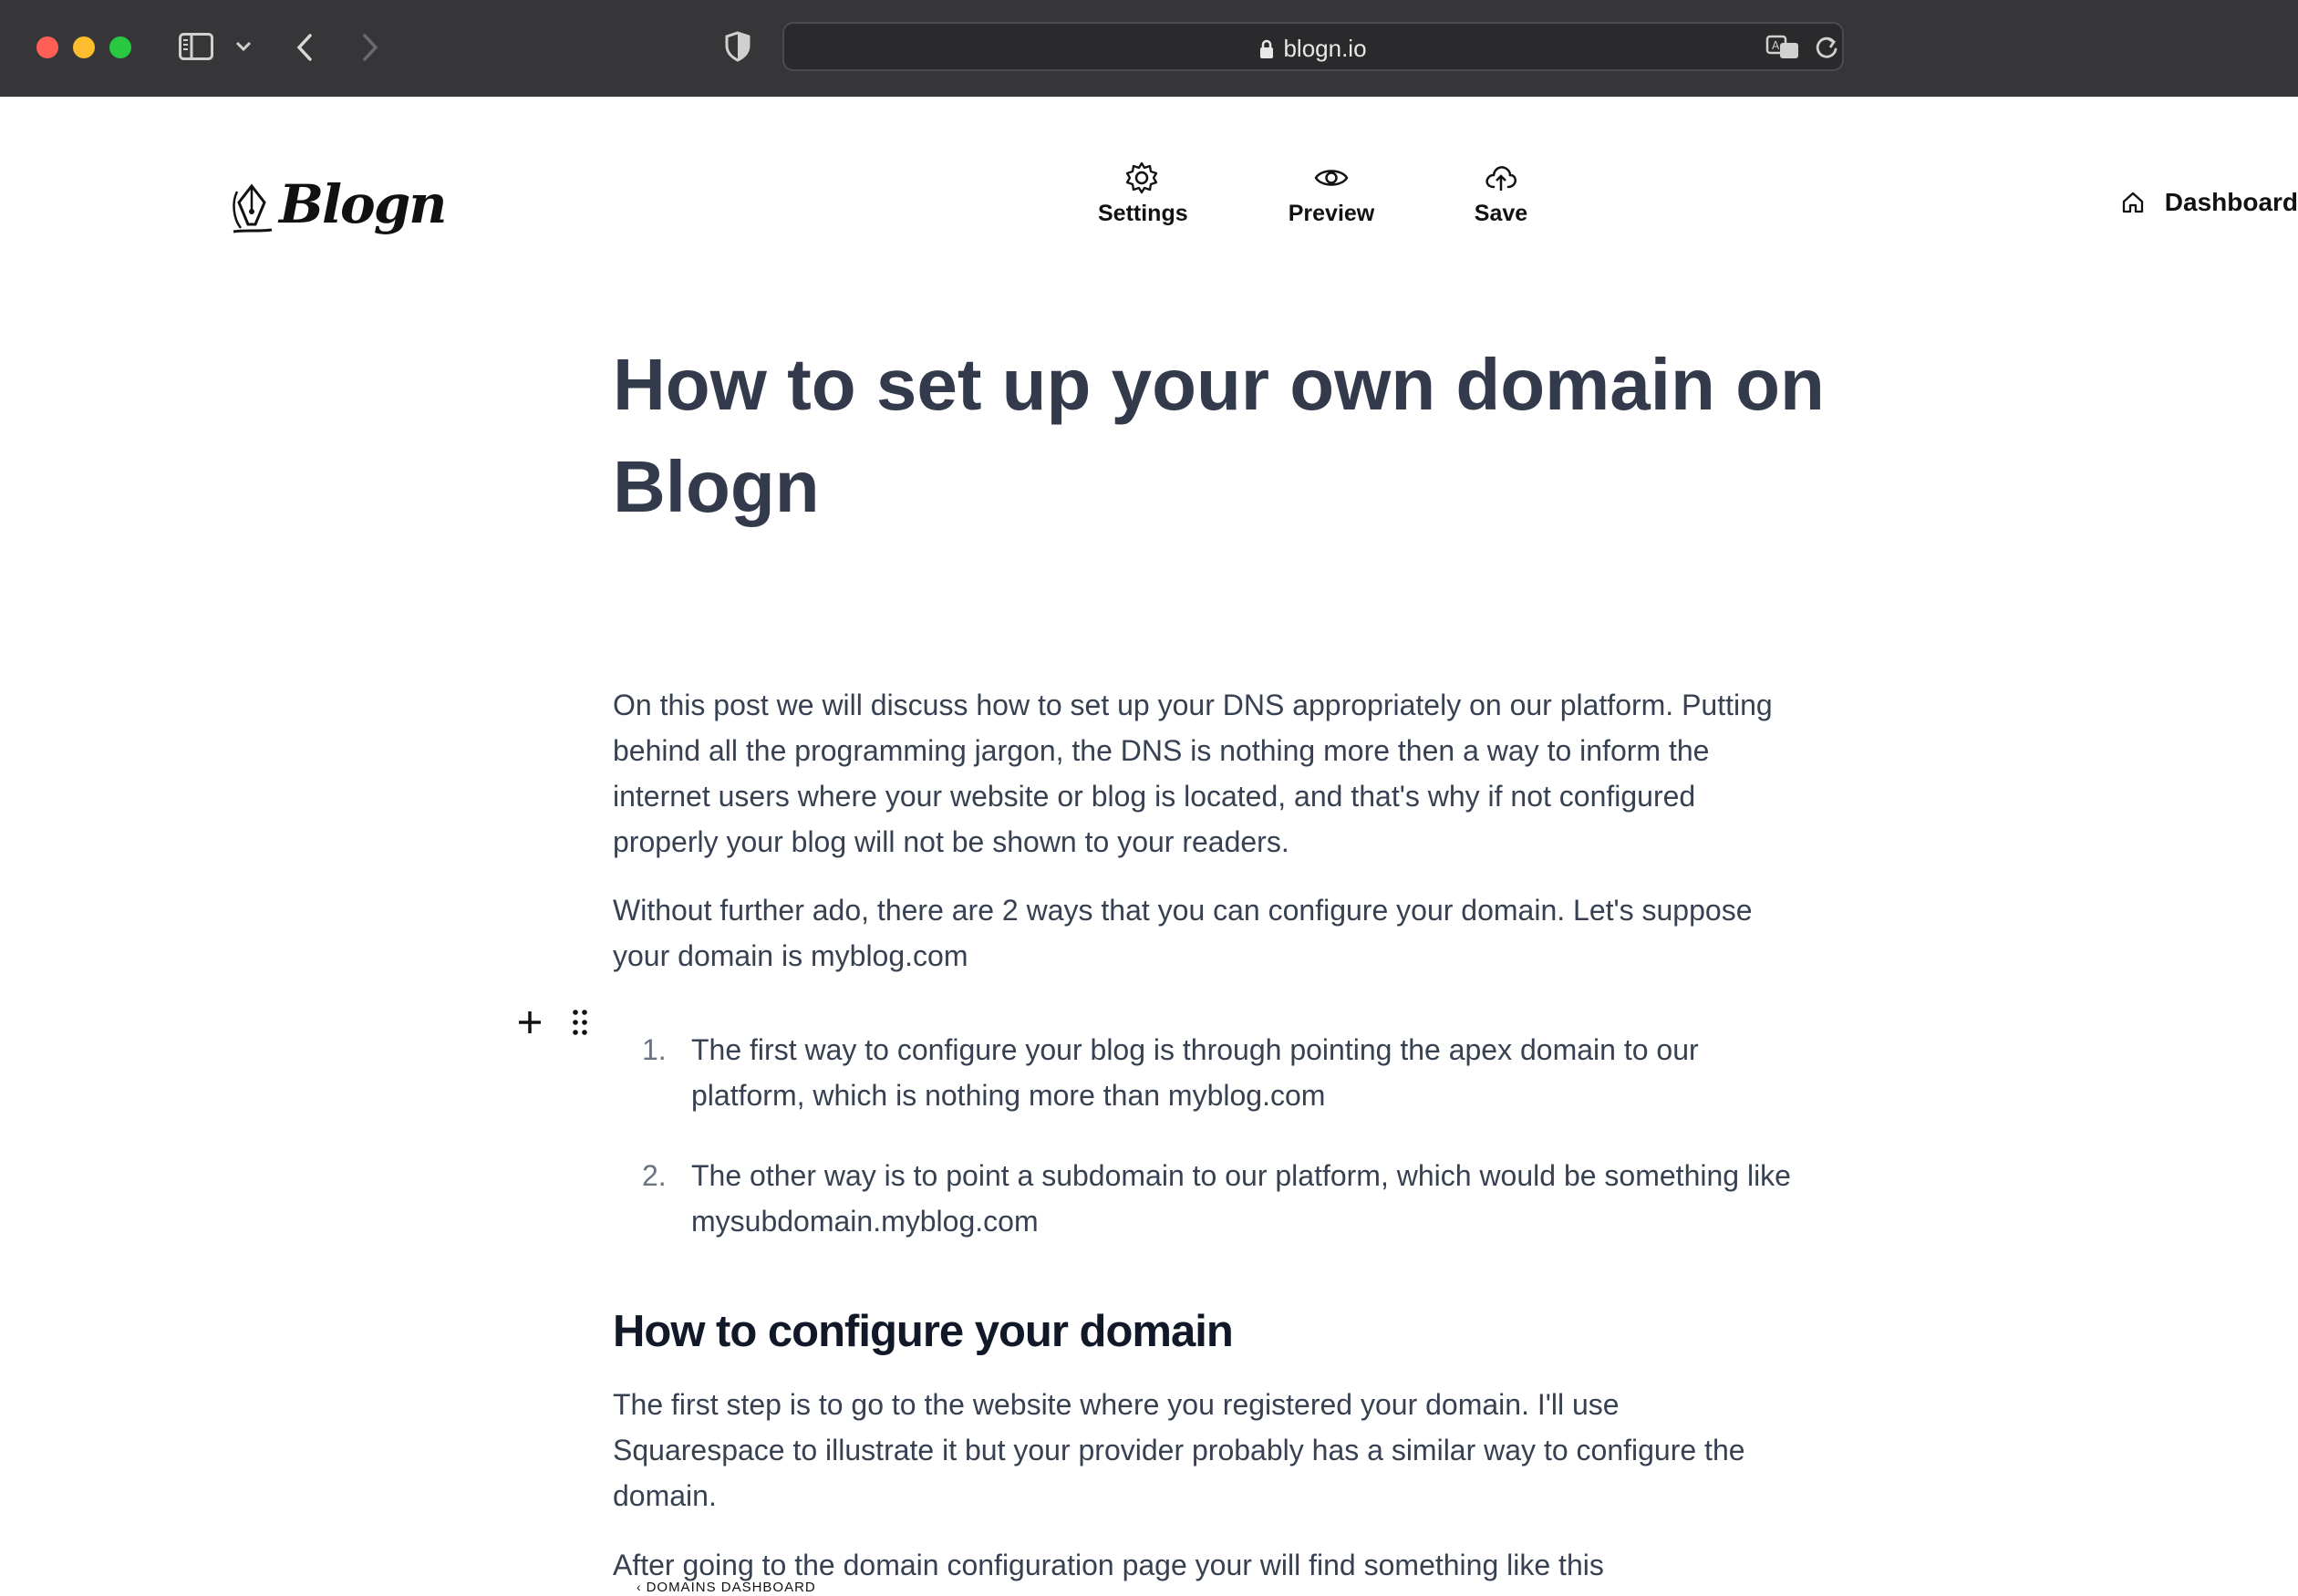 This screenshot has width=2298, height=1596. What do you see at coordinates (1826, 50) in the screenshot?
I see `reload-icon` at bounding box center [1826, 50].